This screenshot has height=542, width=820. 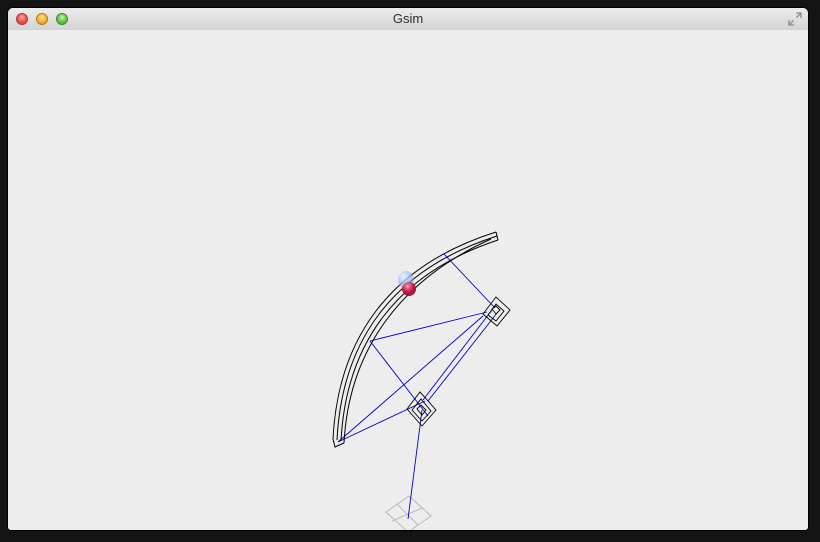 I want to click on node-right, so click(x=496, y=311).